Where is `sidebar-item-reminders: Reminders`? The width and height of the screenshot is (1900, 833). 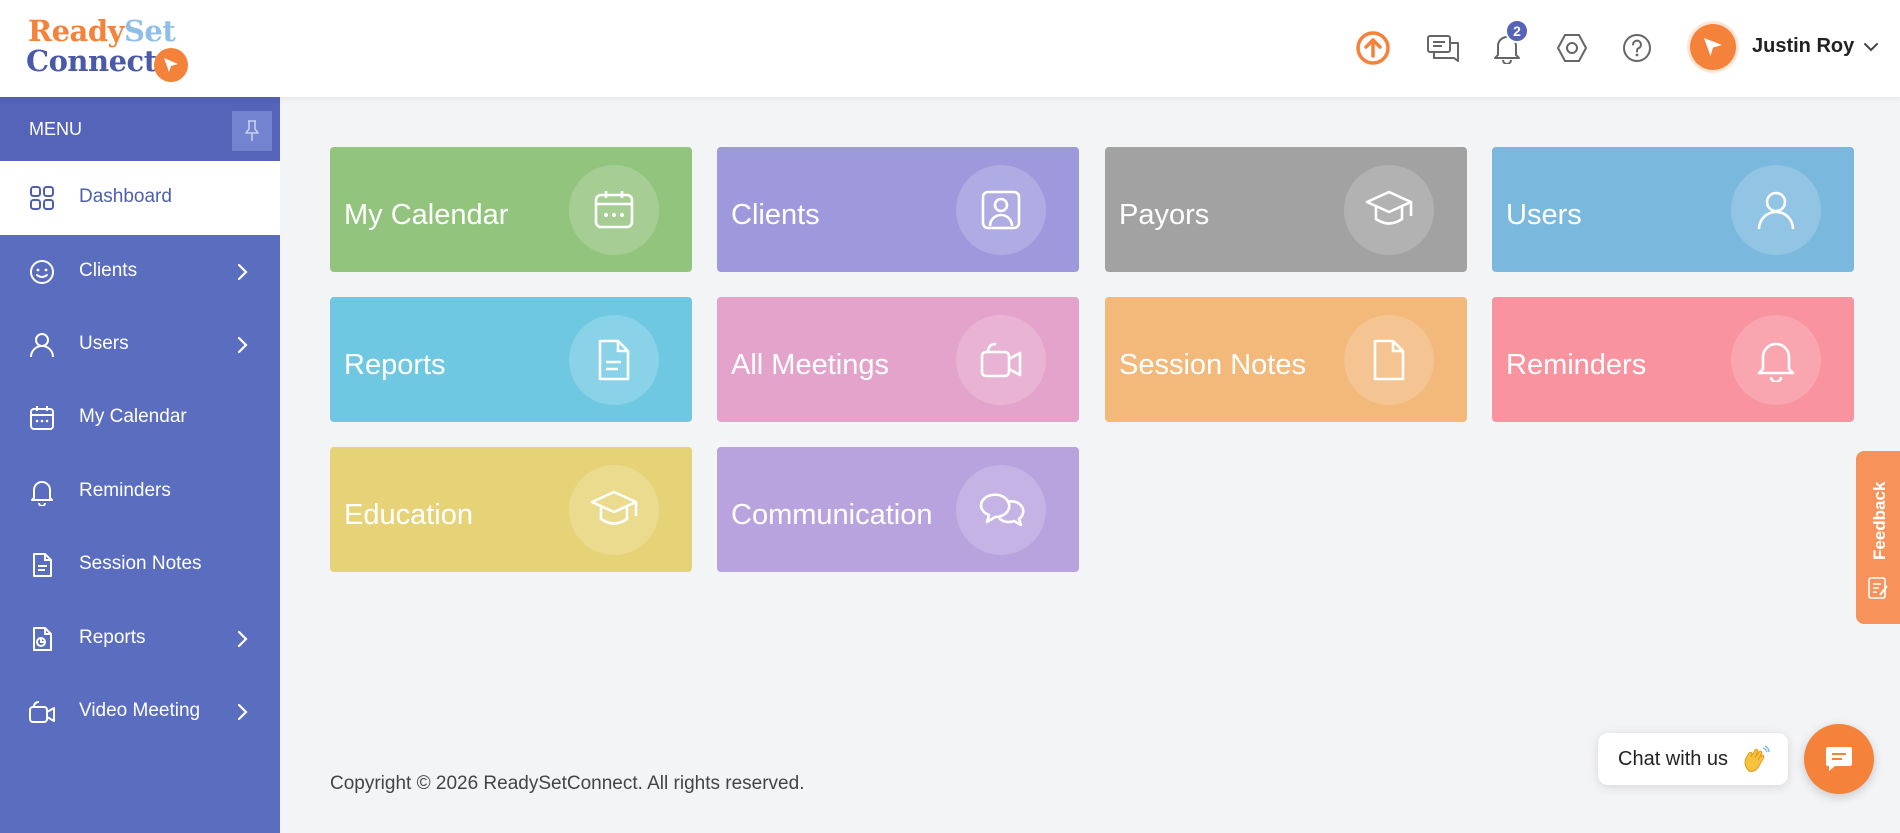
sidebar-item-reminders: Reminders is located at coordinates (140, 492).